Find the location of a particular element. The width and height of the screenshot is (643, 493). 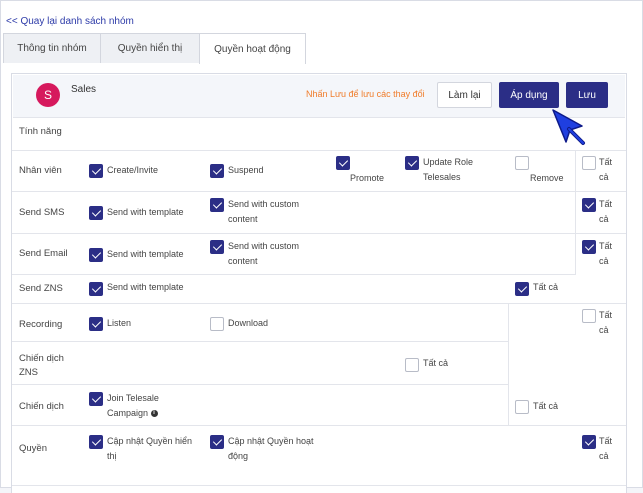

checkbox-update-role-telesales is located at coordinates (412, 163).